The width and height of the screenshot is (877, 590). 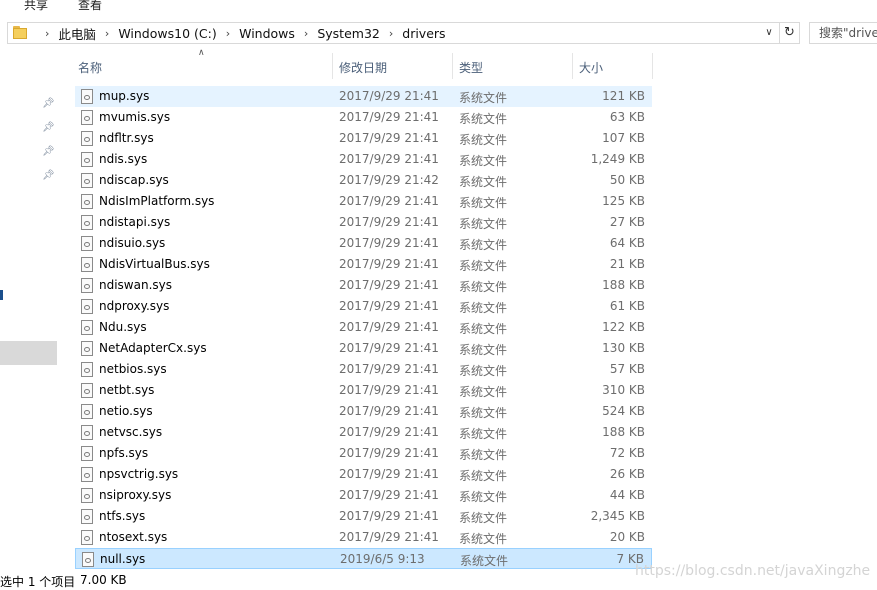 What do you see at coordinates (136, 285) in the screenshot?
I see `file-name: ndiswan.sys` at bounding box center [136, 285].